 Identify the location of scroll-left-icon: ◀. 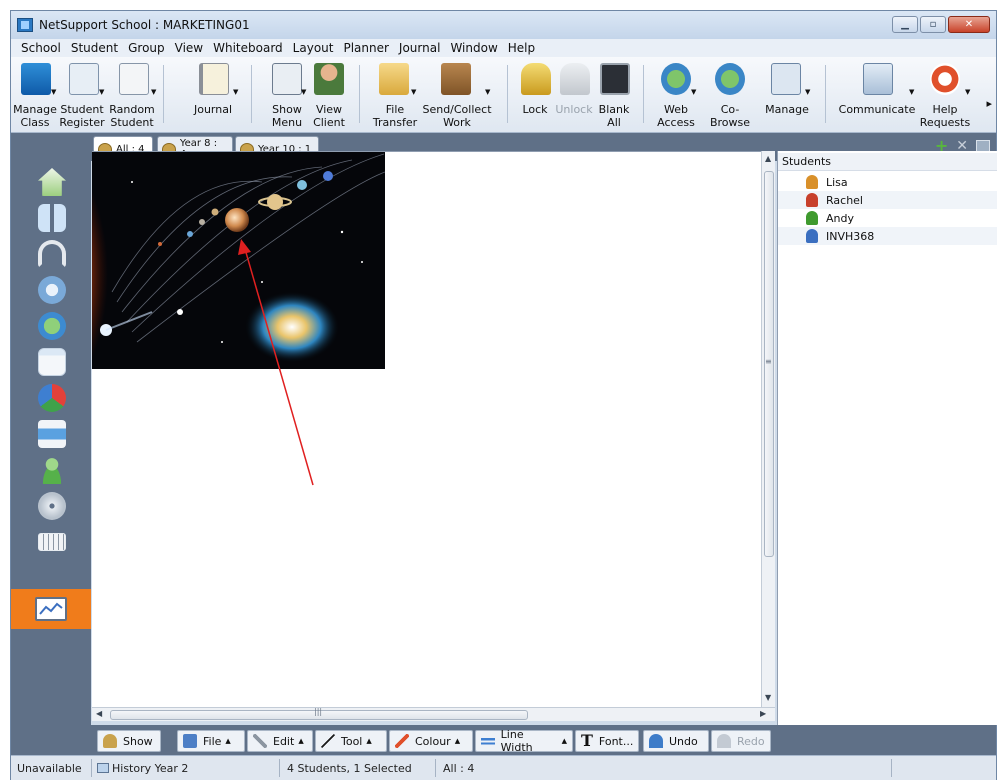
(99, 713).